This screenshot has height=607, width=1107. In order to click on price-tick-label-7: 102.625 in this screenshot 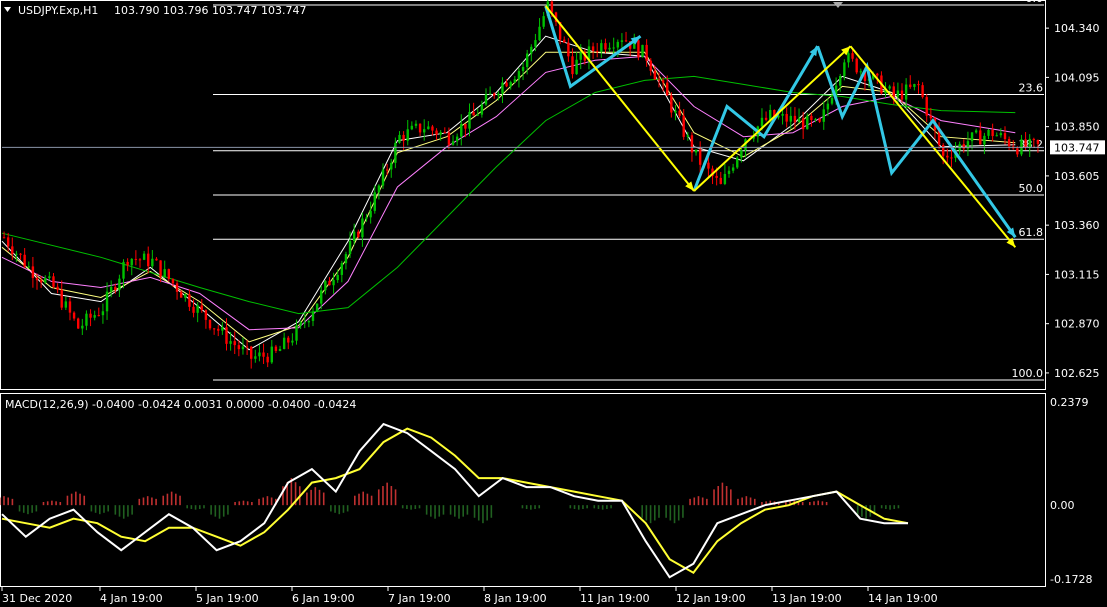, I will do `click(1077, 373)`.